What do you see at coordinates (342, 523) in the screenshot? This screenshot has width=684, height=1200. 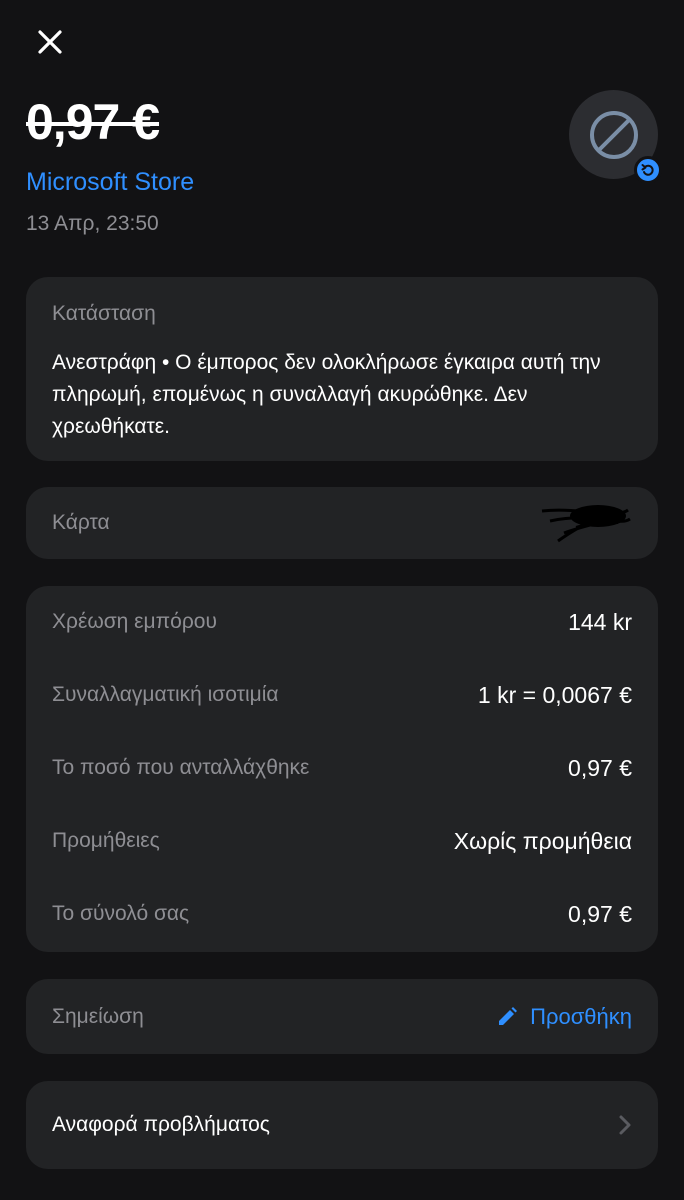 I see `payment-card-row: Κάρτα` at bounding box center [342, 523].